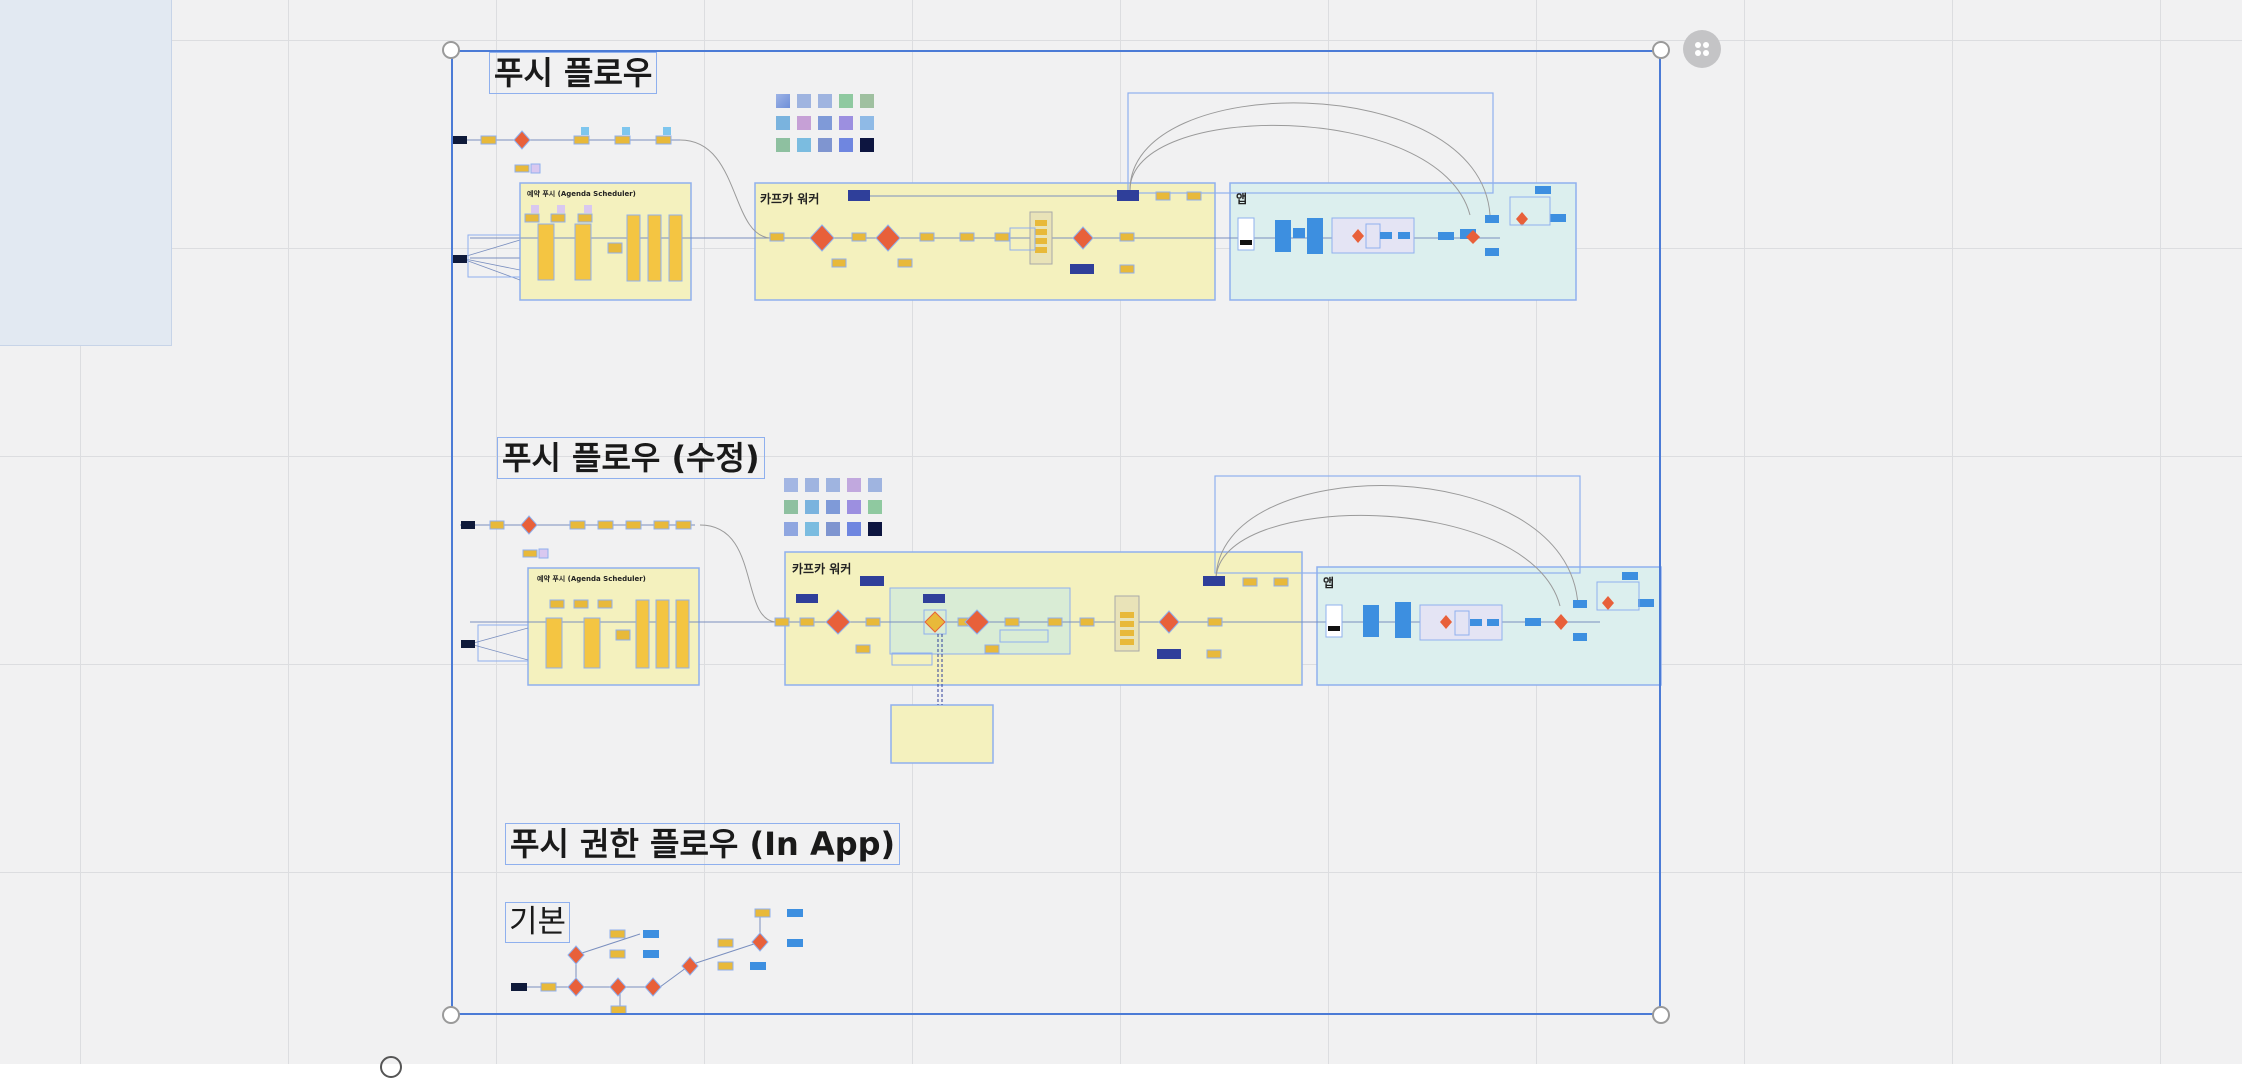 This screenshot has width=2242, height=1078. What do you see at coordinates (1661, 50) in the screenshot?
I see `resize-handle-top-right` at bounding box center [1661, 50].